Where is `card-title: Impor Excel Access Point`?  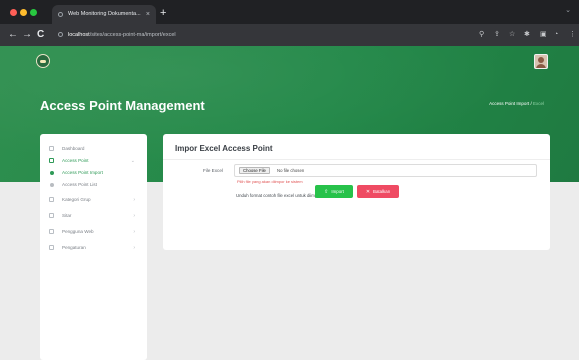 card-title: Impor Excel Access Point is located at coordinates (224, 148).